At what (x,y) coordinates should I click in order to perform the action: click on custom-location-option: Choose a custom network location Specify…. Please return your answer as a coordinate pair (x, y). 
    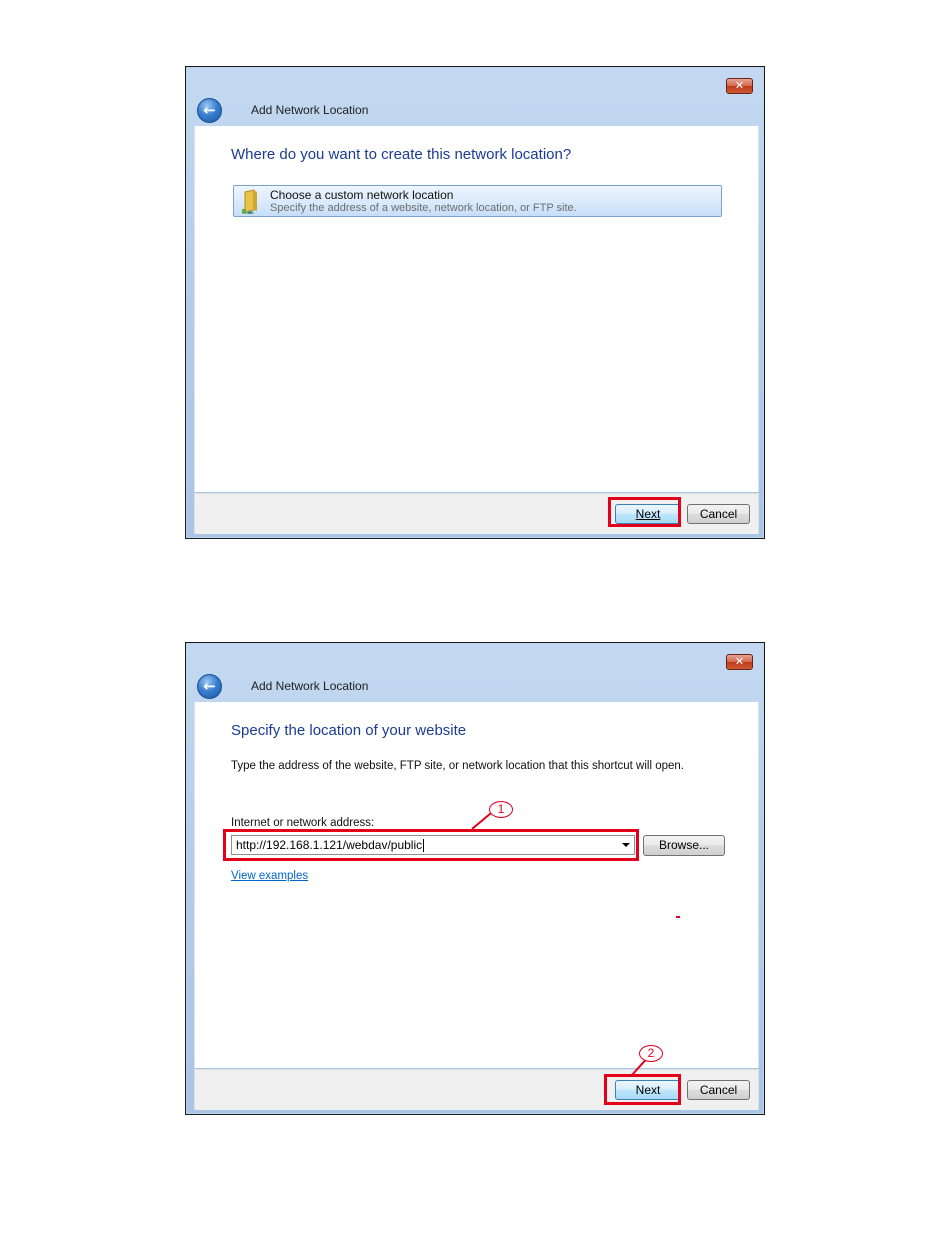
    Looking at the image, I should click on (477, 201).